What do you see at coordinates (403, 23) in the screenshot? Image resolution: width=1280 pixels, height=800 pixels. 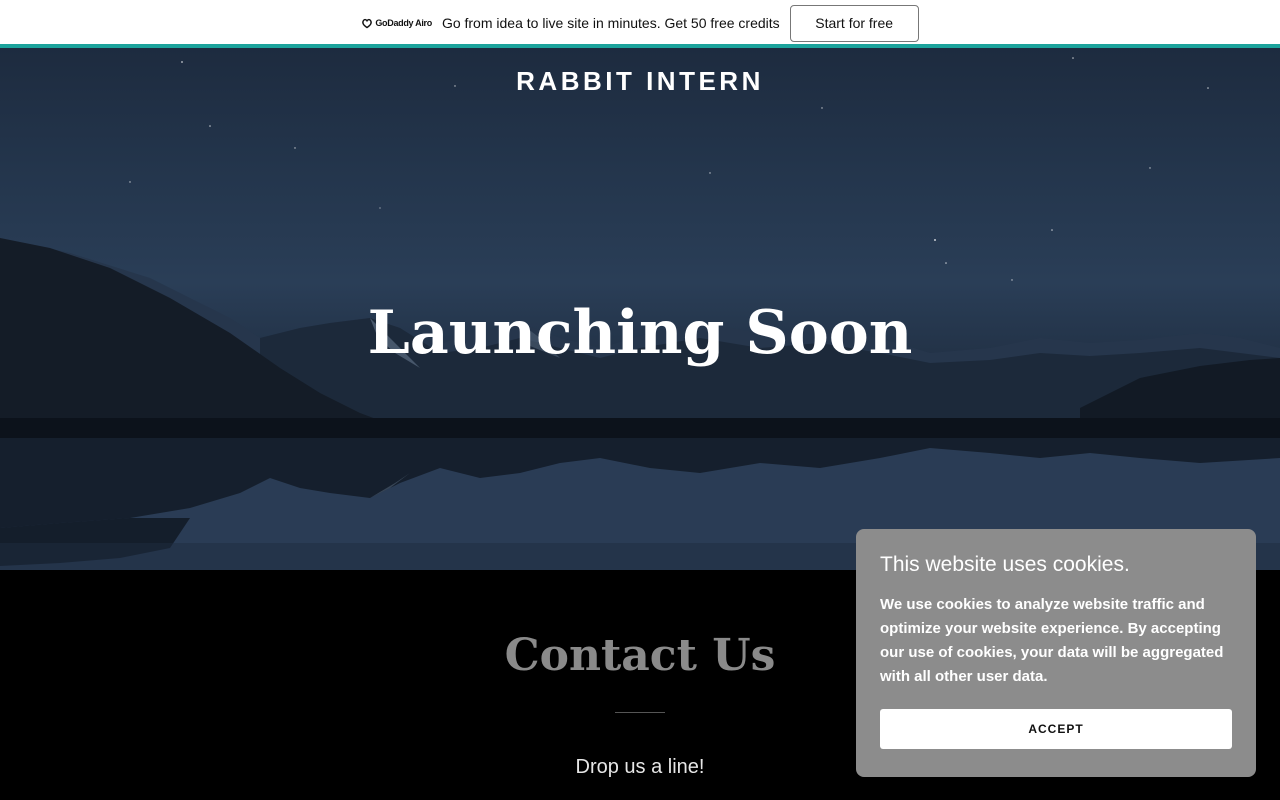 I see `promo-logo-text: GoDaddy Airo` at bounding box center [403, 23].